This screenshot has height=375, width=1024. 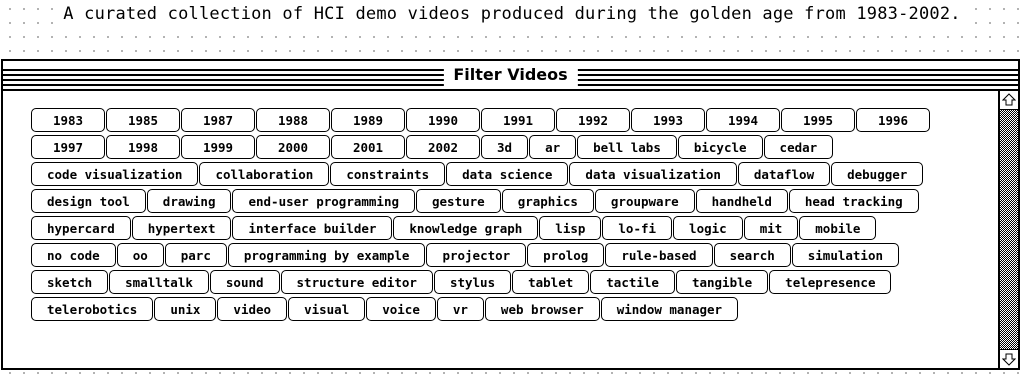 I want to click on topic-filter-gesture: gesture, so click(x=458, y=201).